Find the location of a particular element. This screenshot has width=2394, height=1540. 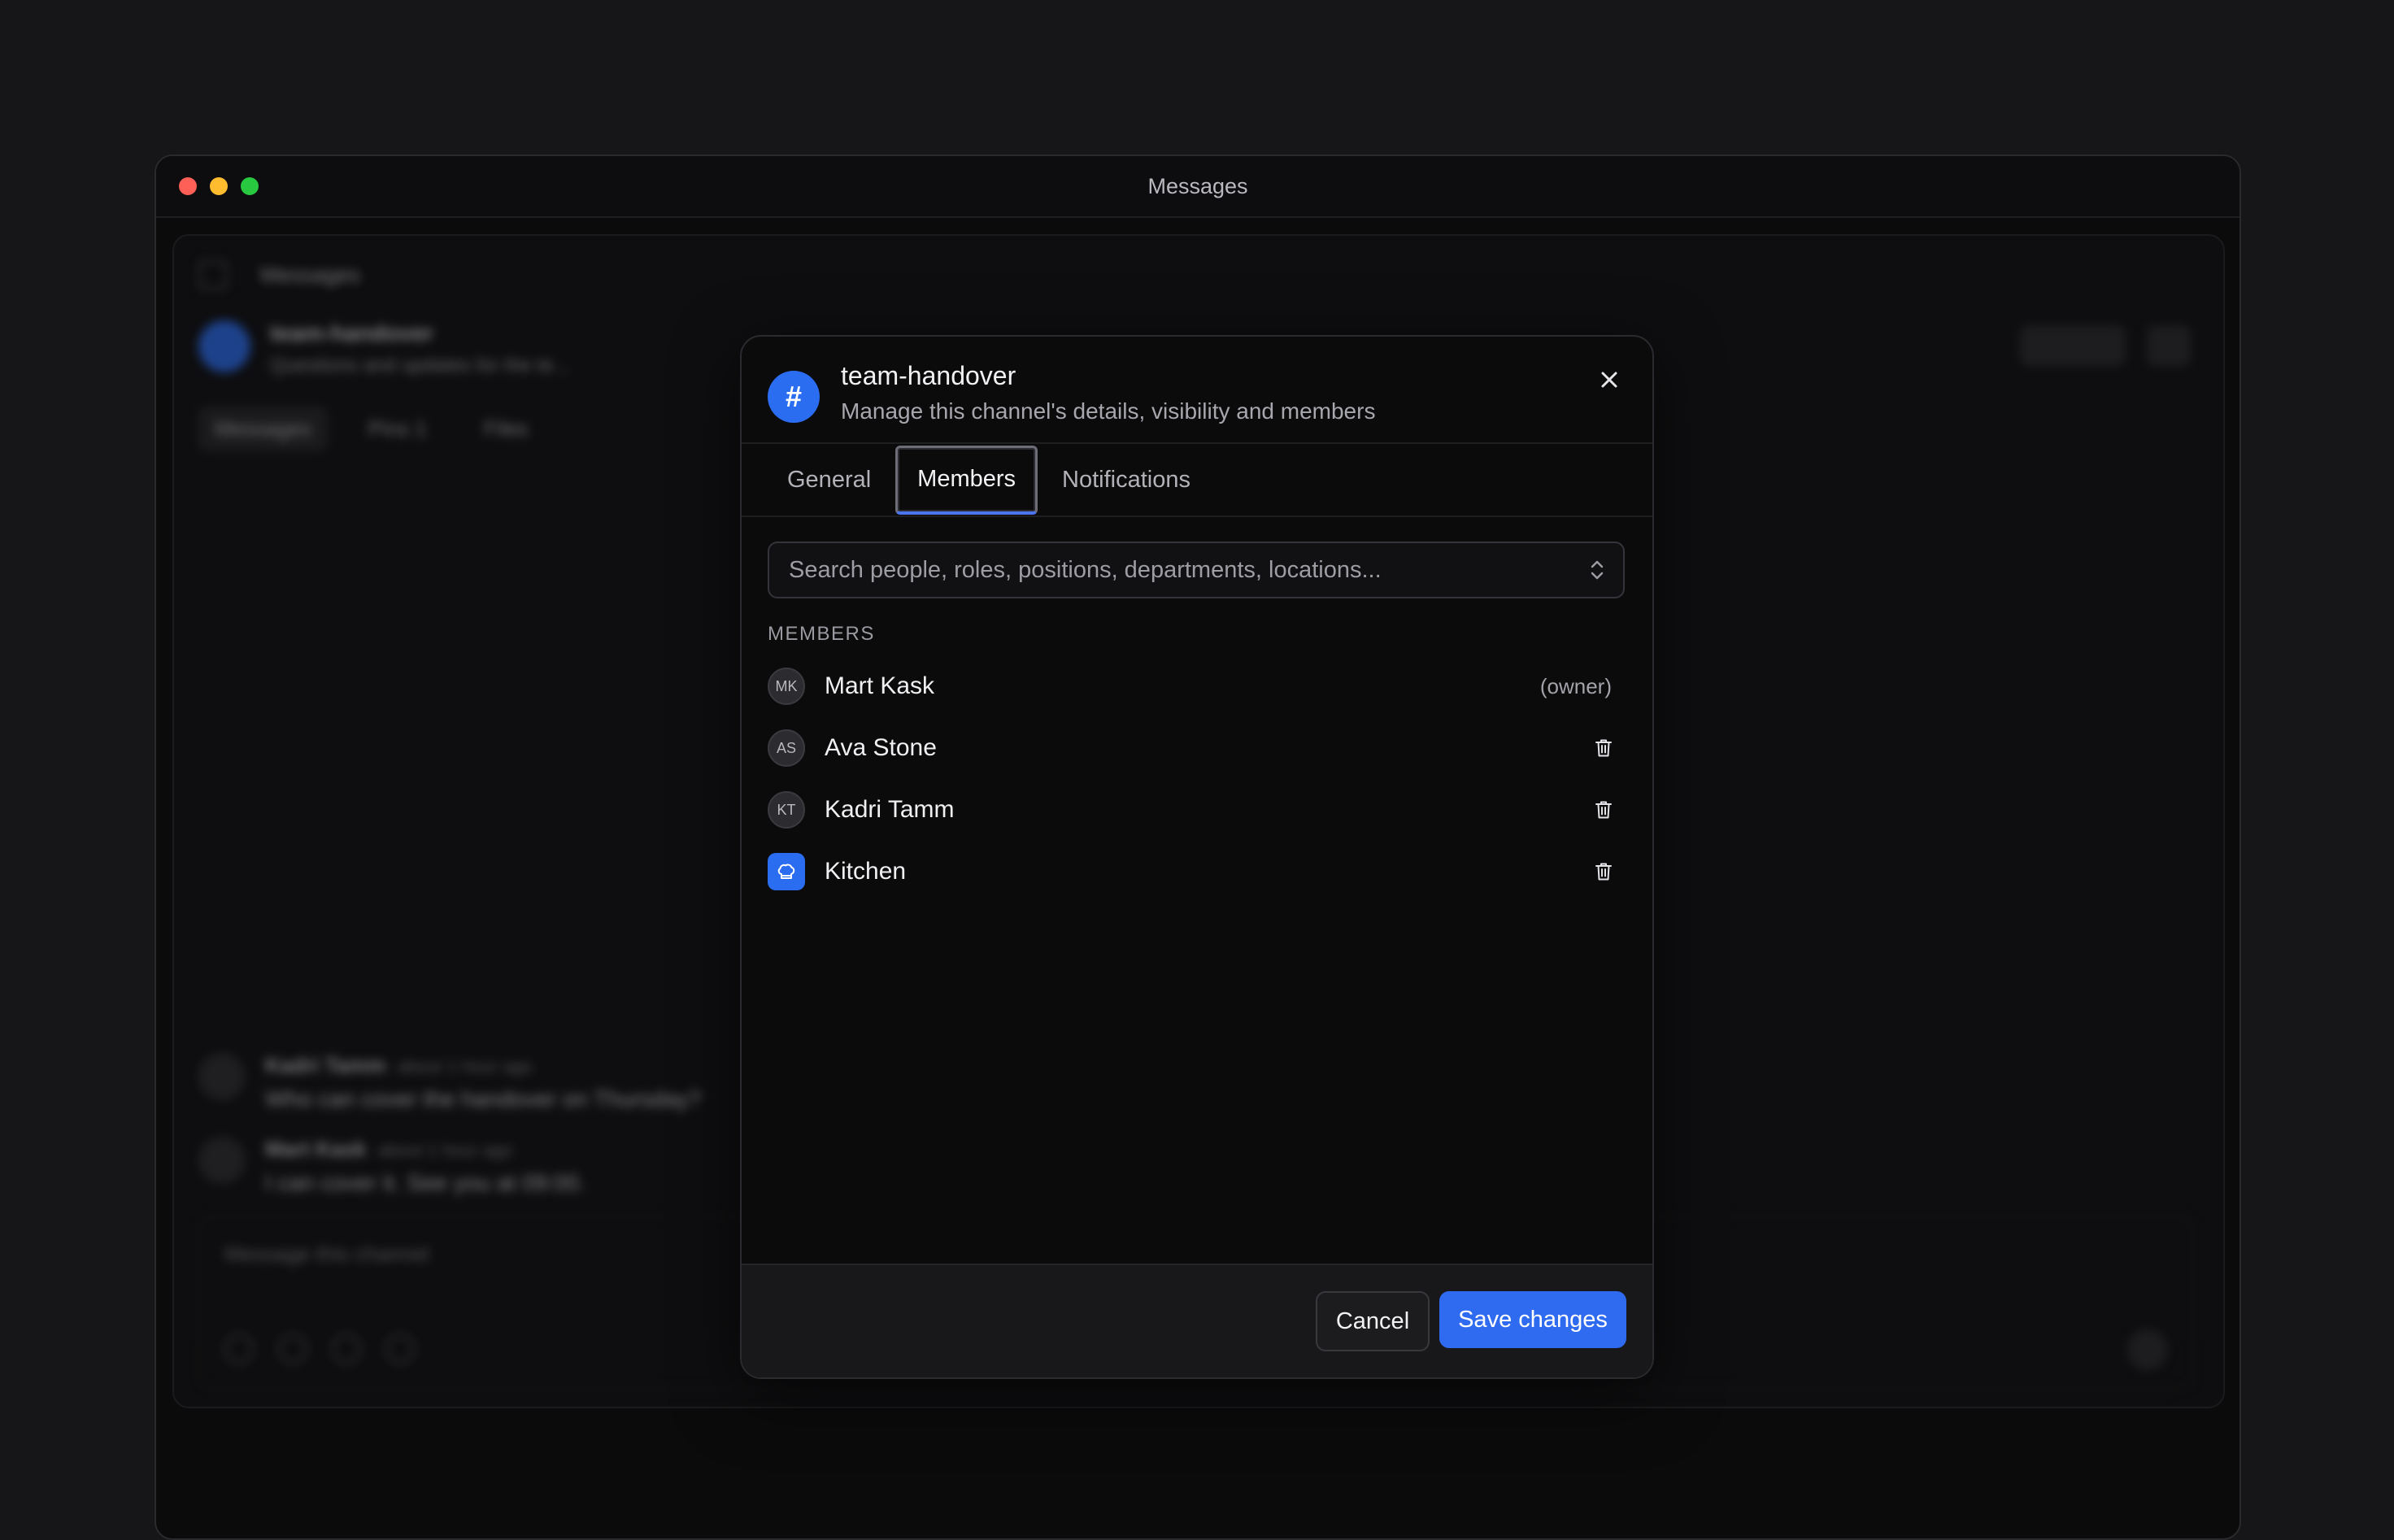

message-author: Kadri Tamm is located at coordinates (325, 1065).